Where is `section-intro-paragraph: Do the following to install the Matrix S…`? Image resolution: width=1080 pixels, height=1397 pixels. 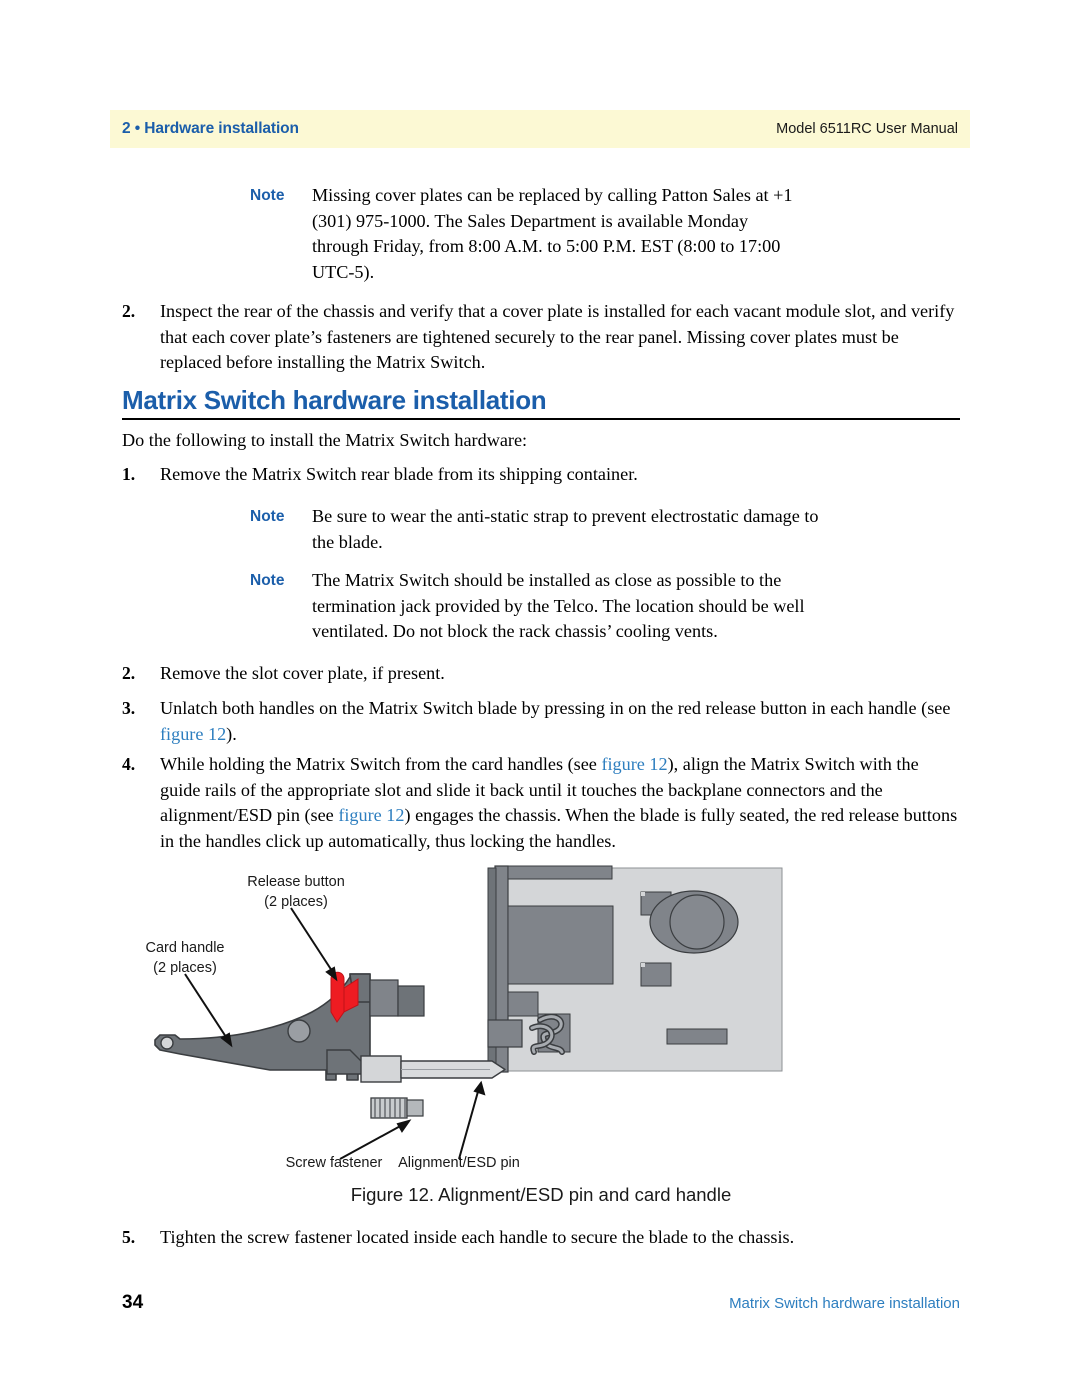 section-intro-paragraph: Do the following to install the Matrix S… is located at coordinates (325, 440).